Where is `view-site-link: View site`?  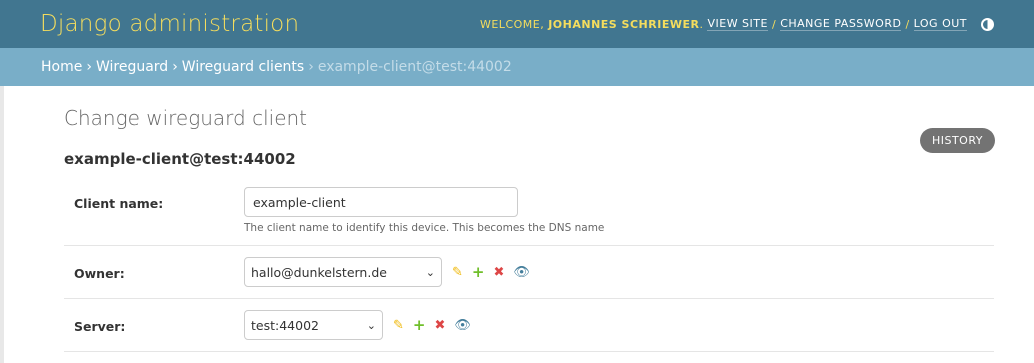 view-site-link: View site is located at coordinates (737, 24).